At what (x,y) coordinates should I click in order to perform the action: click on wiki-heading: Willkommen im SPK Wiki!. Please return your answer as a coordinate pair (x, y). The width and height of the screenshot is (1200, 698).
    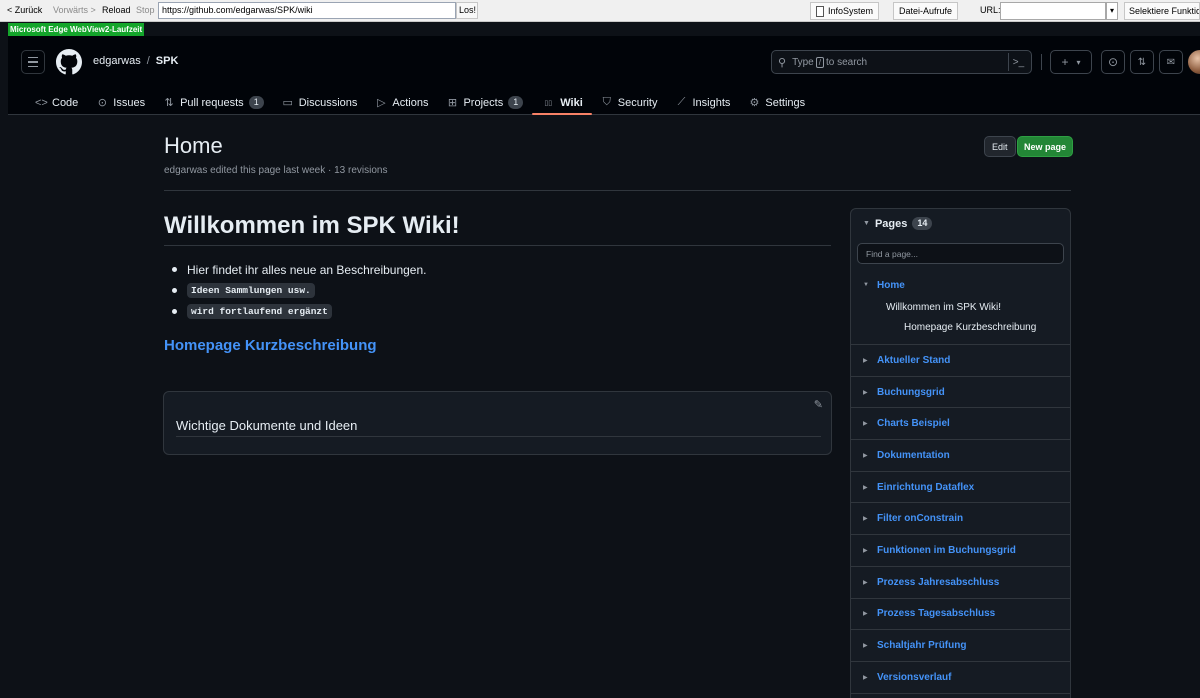
    Looking at the image, I should click on (312, 225).